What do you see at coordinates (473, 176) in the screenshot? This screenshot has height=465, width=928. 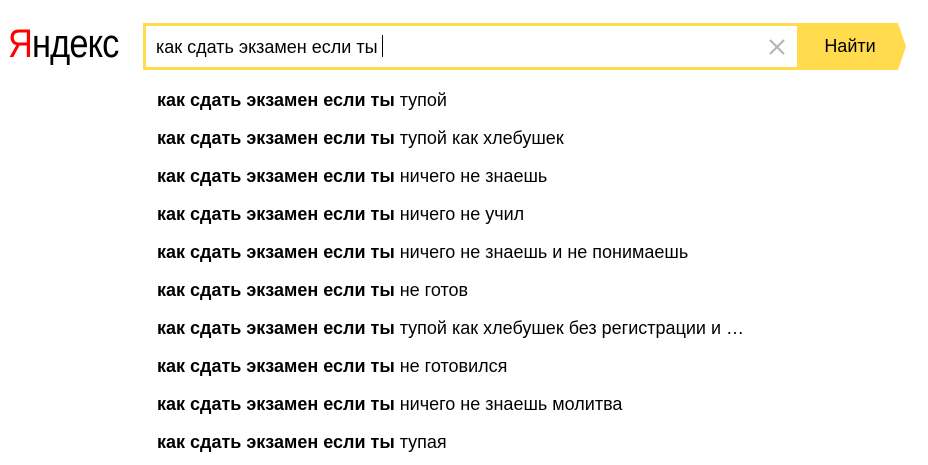 I see `suggestion-rest: ничего не знаешь` at bounding box center [473, 176].